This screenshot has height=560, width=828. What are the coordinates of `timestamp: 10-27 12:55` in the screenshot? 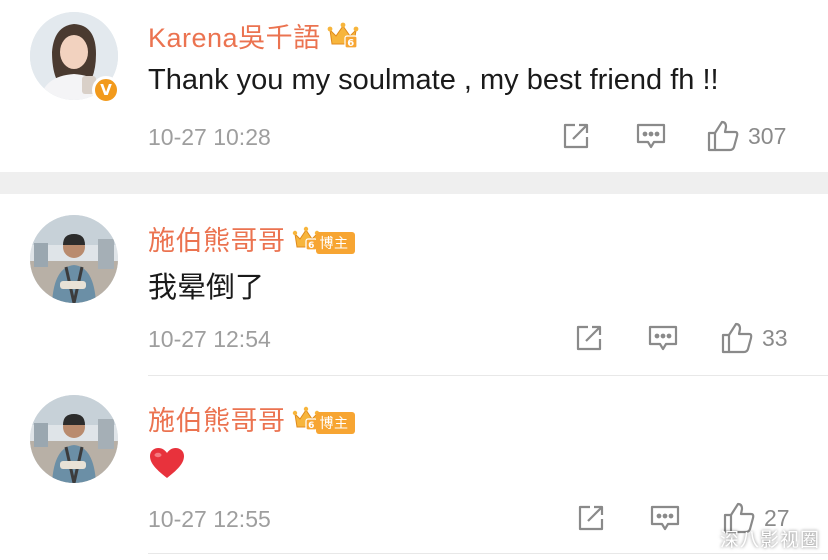 It's located at (209, 519).